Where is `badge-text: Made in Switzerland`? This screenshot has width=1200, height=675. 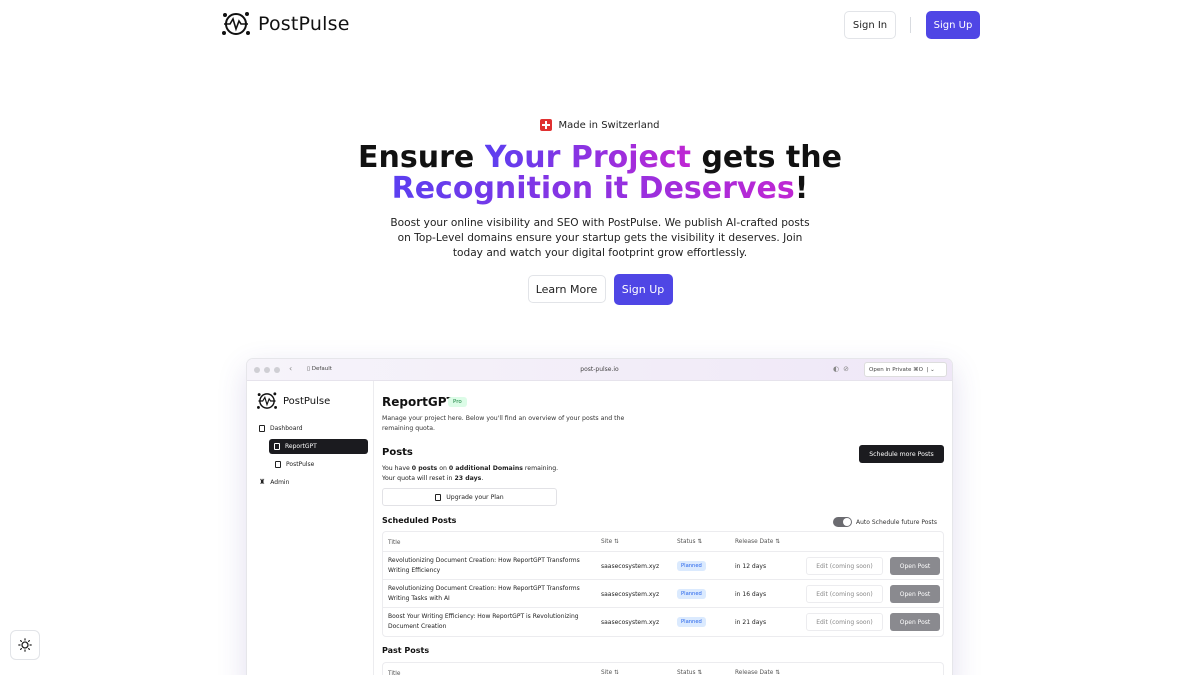
badge-text: Made in Switzerland is located at coordinates (609, 125).